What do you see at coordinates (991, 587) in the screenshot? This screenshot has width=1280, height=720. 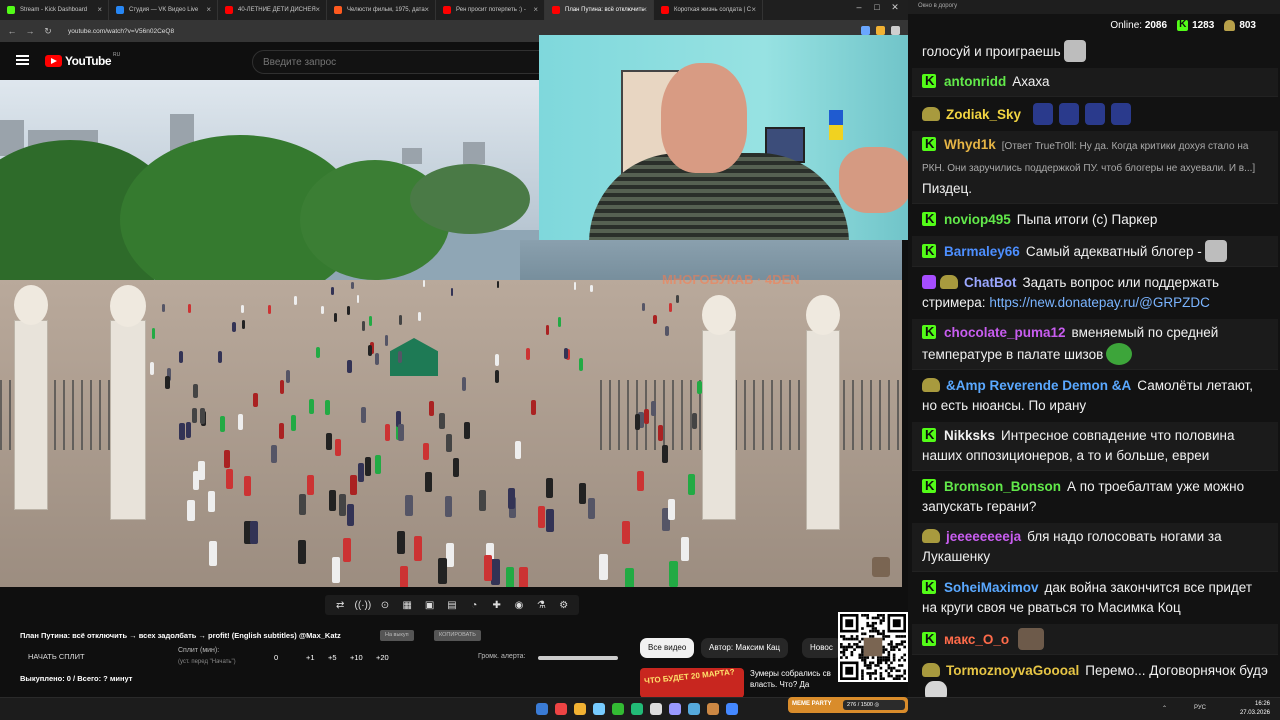 I see `chat-username: SoheiMaximov` at bounding box center [991, 587].